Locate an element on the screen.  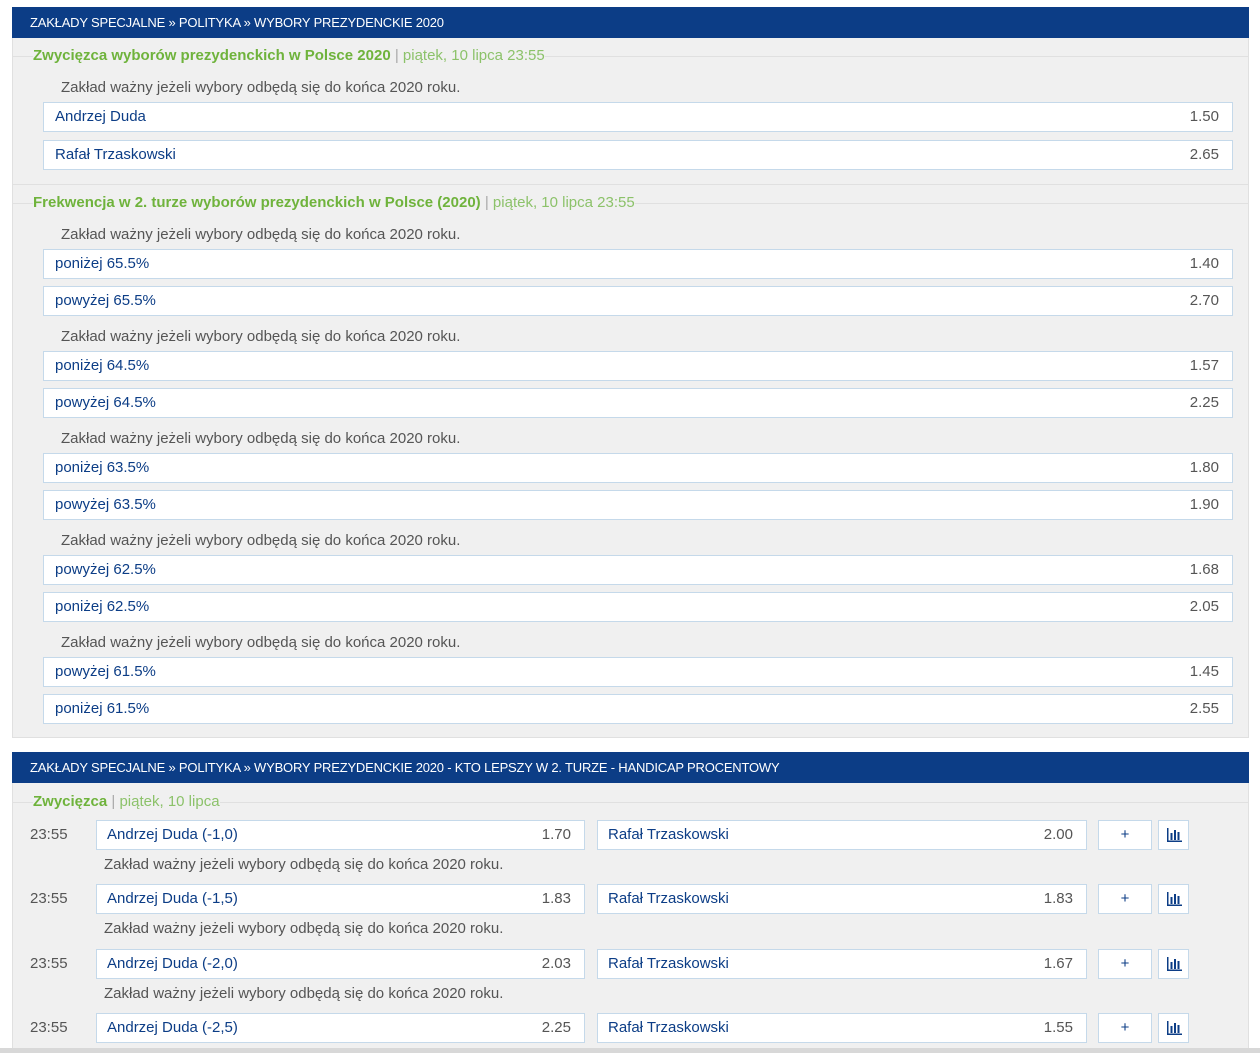
outcome-button: powyżej 62.5% 1.68 is located at coordinates (638, 570).